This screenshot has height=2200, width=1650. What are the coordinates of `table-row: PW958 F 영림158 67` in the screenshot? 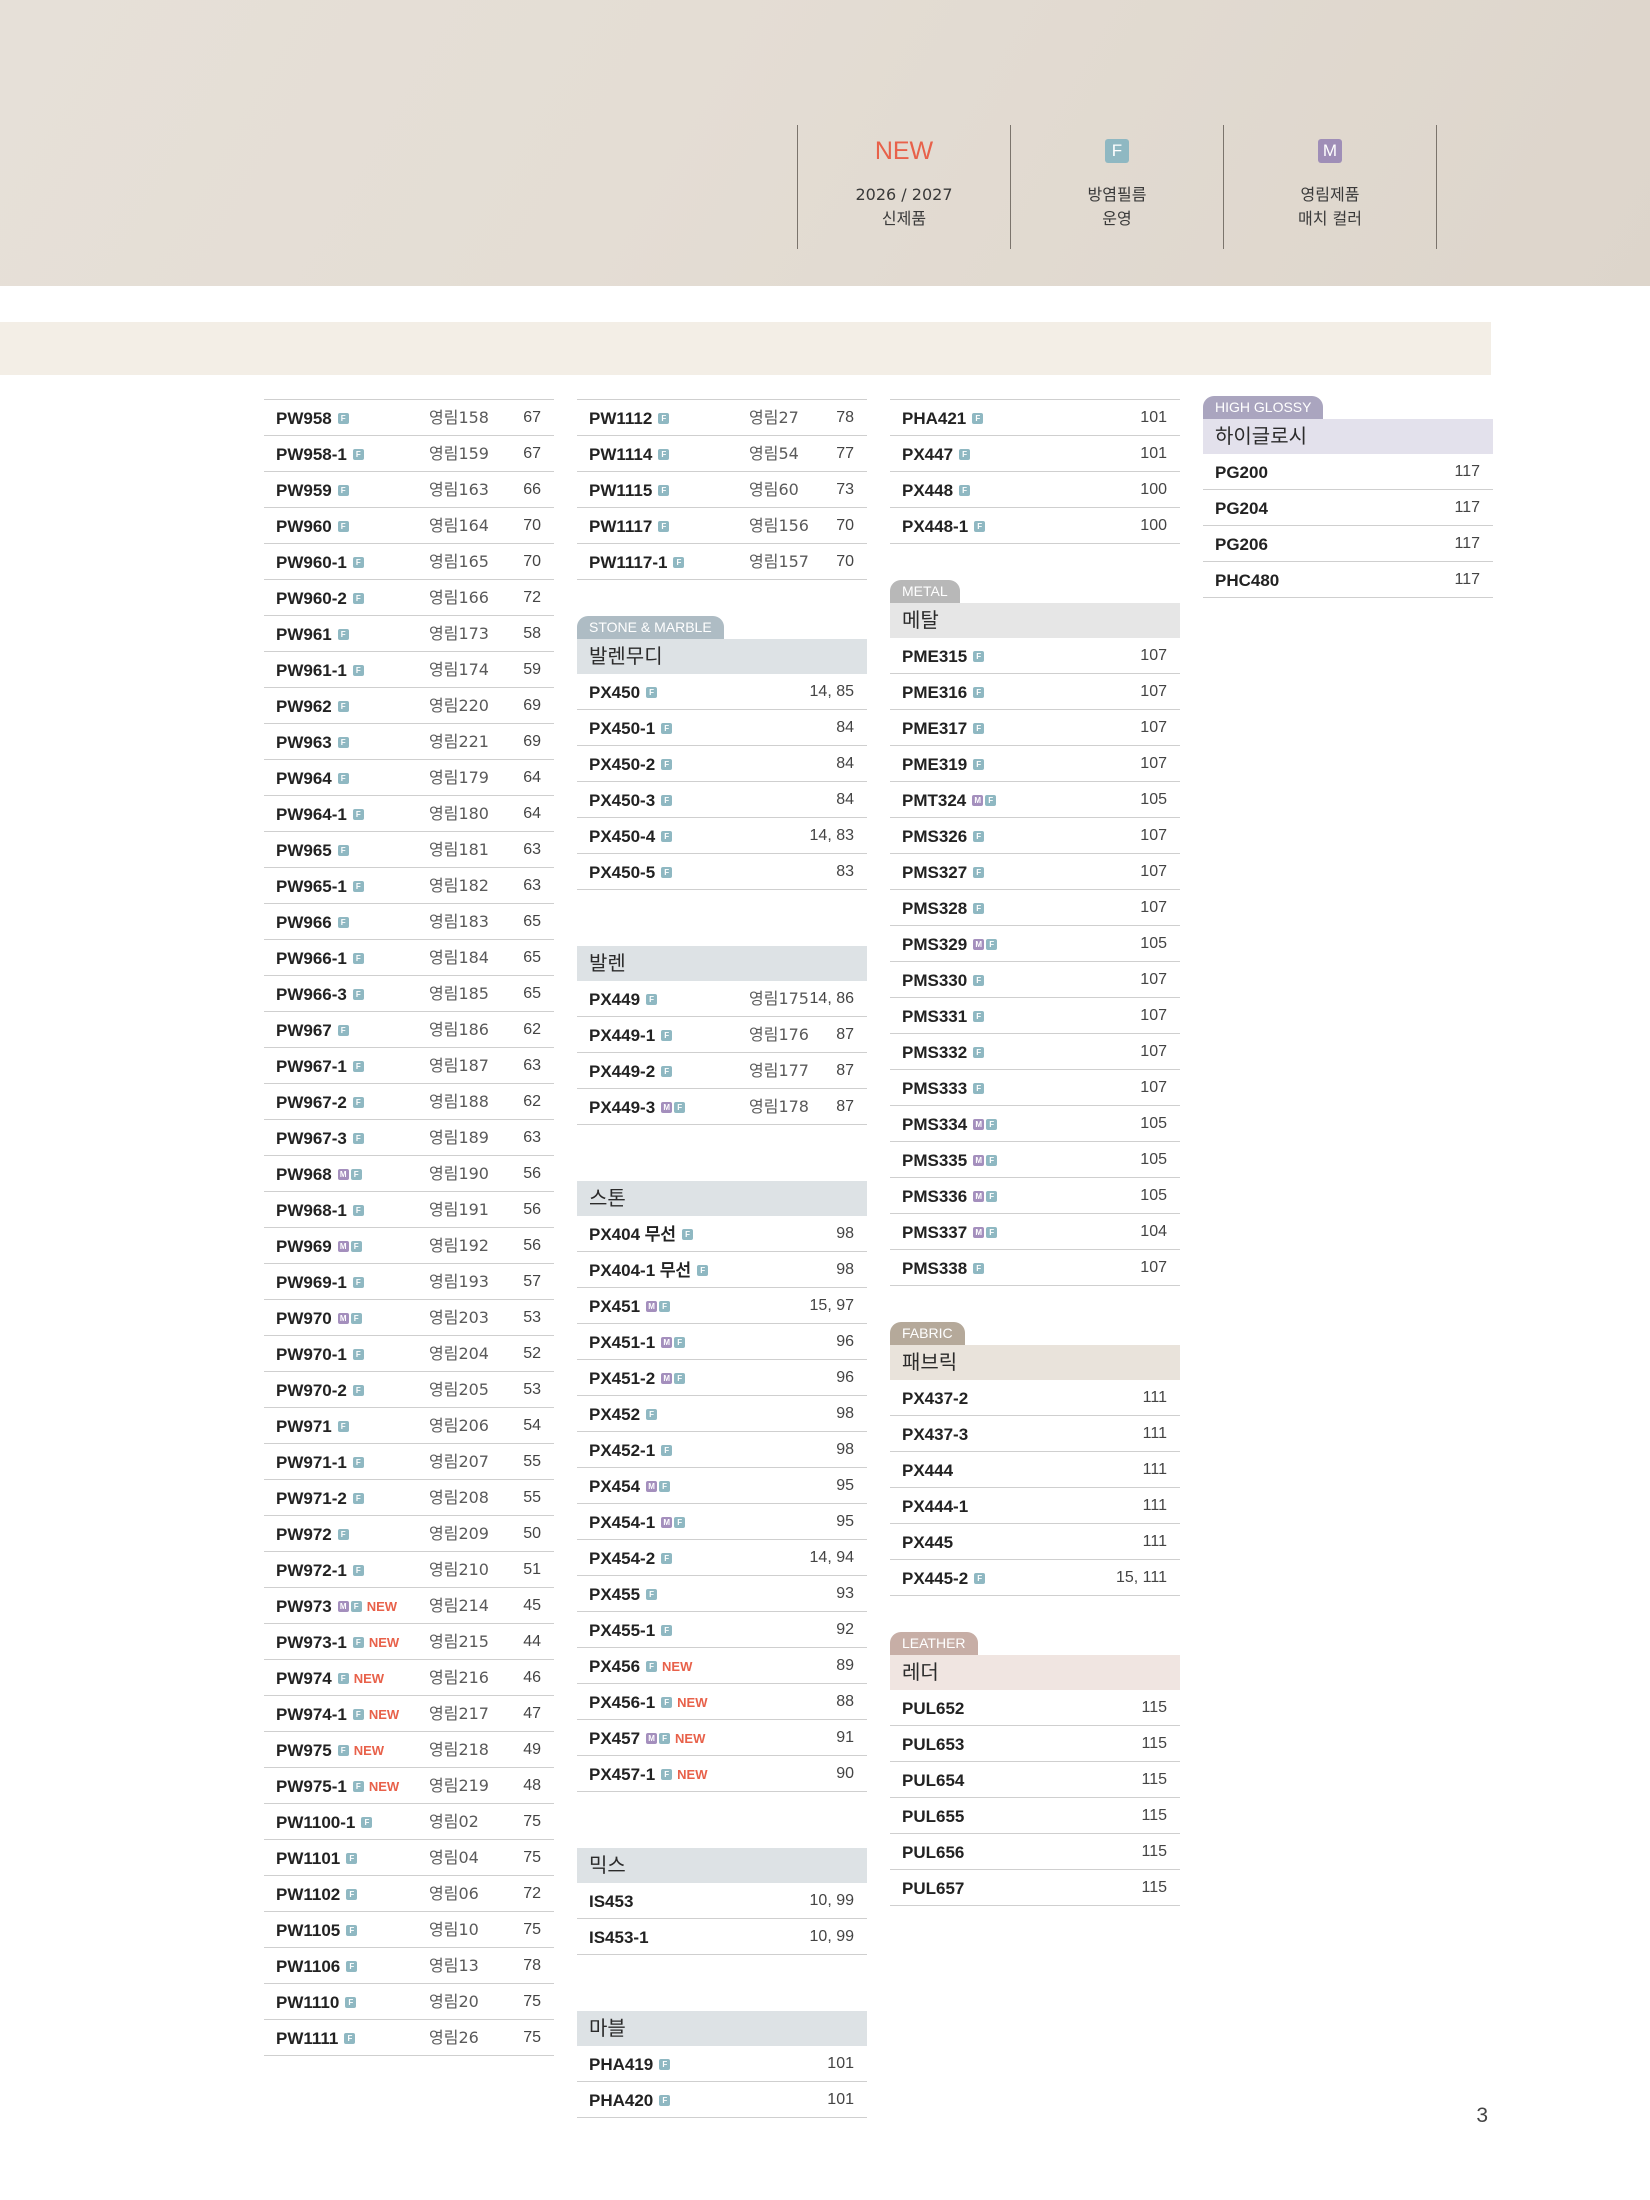 It's located at (409, 417).